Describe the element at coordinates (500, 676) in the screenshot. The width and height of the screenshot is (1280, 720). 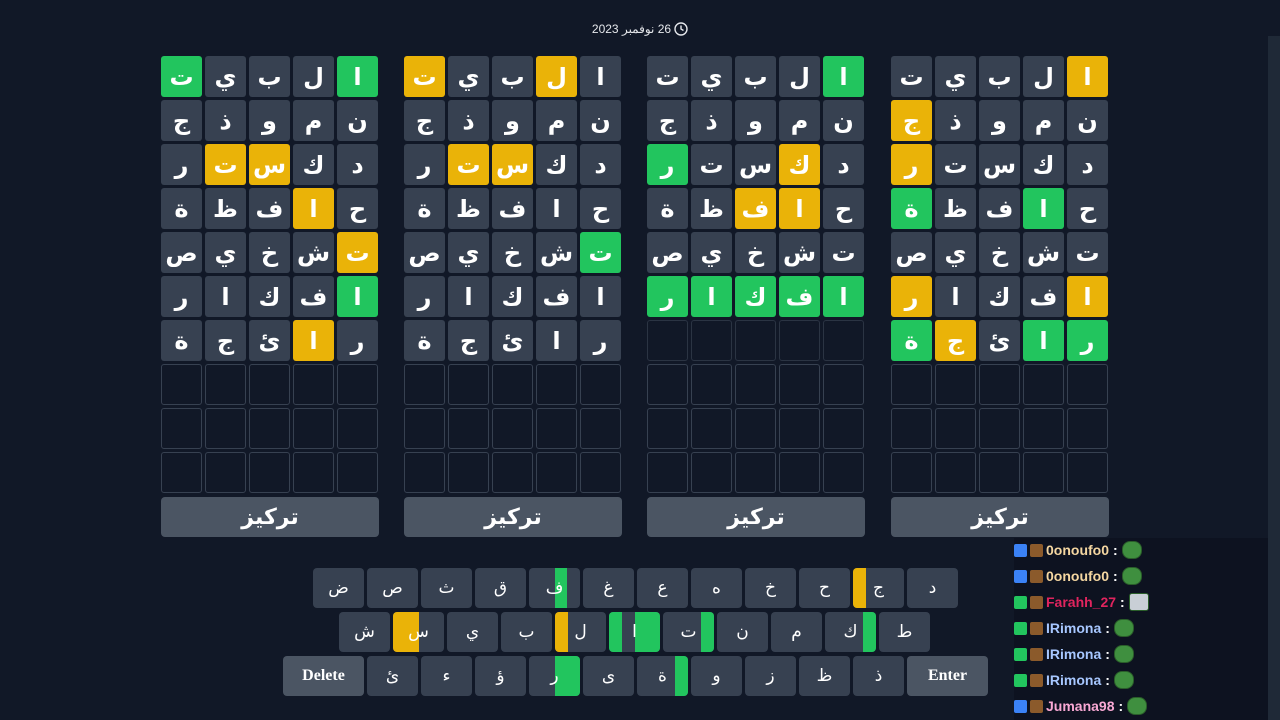
I see `key: ؤ` at that location.